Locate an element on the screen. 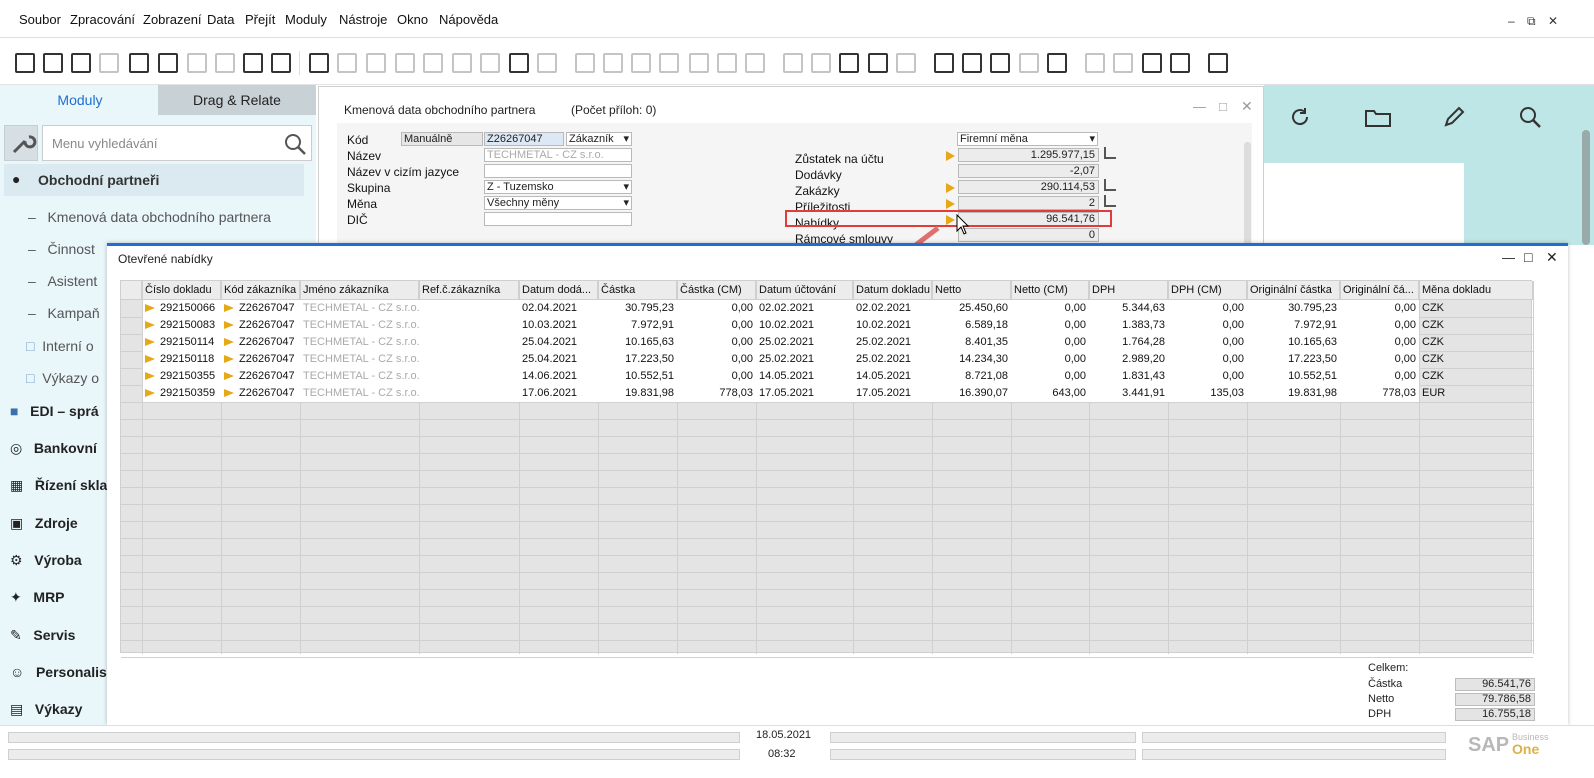 This screenshot has width=1594, height=778. sidebar-item-bp-master: – Kmenová data obchodního partnera is located at coordinates (149, 217).